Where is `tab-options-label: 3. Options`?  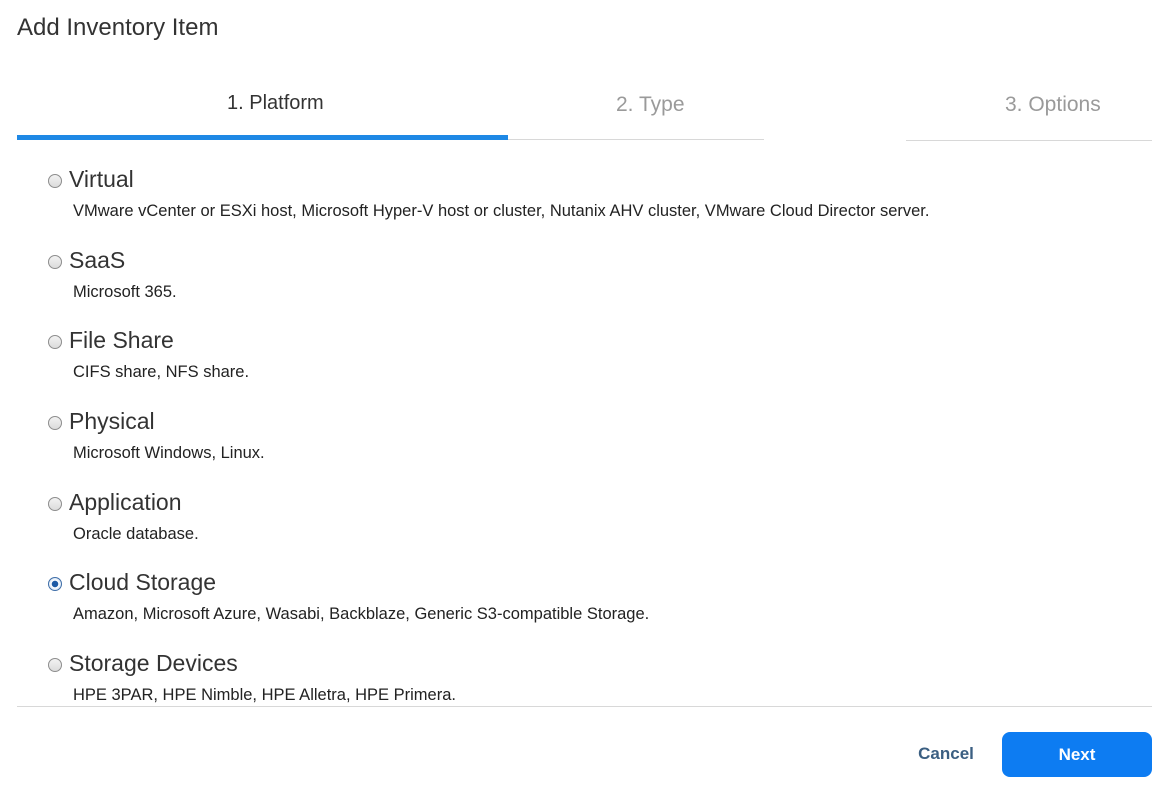
tab-options-label: 3. Options is located at coordinates (1053, 104).